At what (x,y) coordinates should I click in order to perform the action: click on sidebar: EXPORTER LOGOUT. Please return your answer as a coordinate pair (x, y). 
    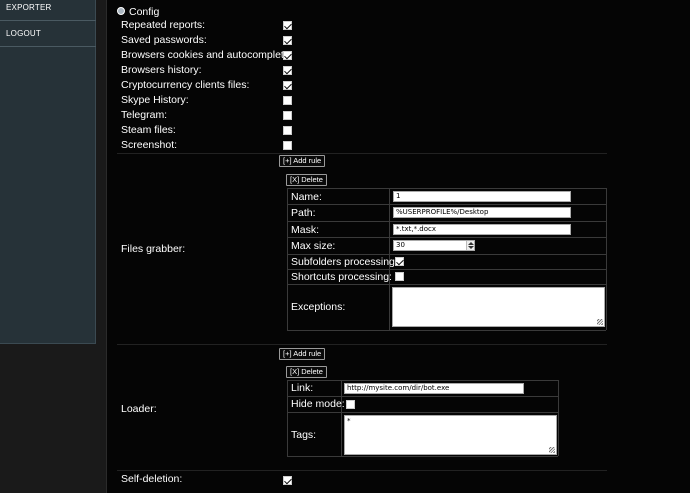
    Looking at the image, I should click on (48, 172).